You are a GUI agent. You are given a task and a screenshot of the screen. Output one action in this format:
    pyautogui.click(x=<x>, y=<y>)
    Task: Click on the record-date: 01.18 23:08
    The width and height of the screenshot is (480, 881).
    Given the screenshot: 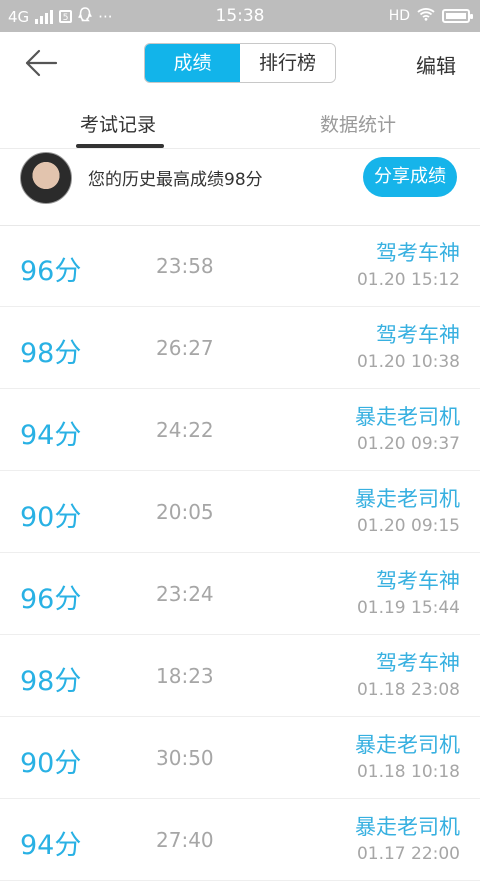 What is the action you would take?
    pyautogui.click(x=408, y=690)
    